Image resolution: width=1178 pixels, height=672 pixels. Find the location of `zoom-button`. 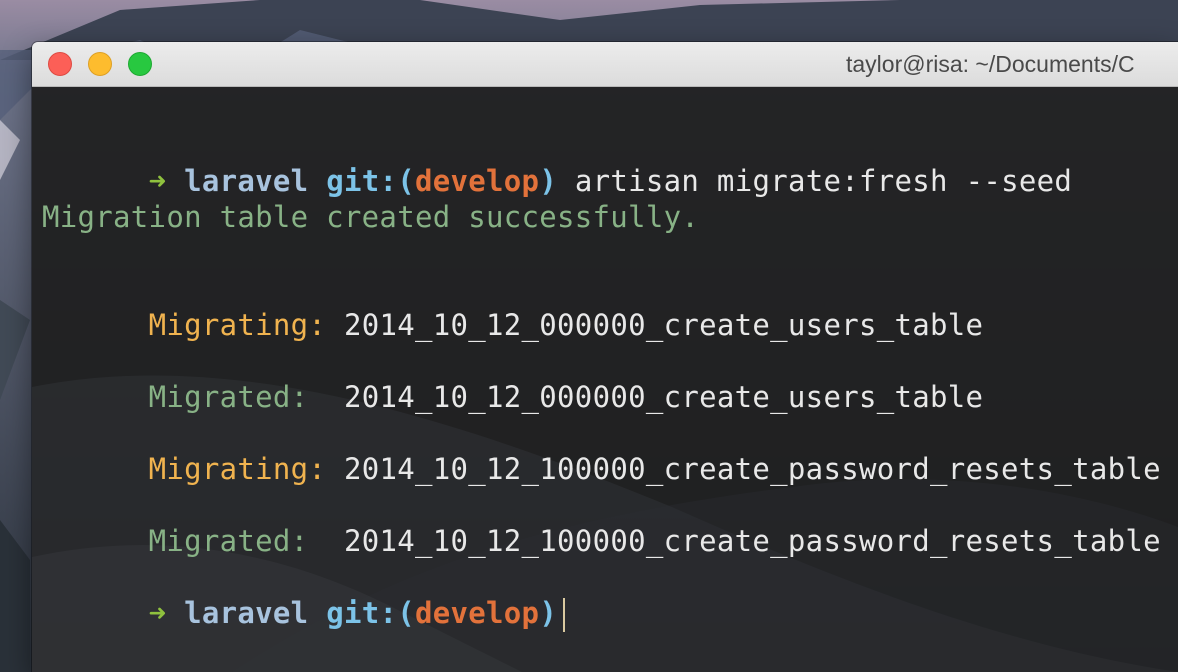

zoom-button is located at coordinates (140, 64).